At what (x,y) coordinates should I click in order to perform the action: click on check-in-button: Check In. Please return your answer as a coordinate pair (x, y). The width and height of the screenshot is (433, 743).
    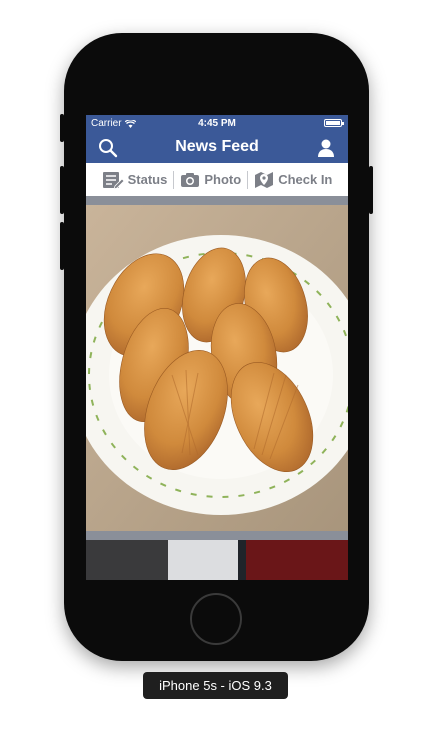
    Looking at the image, I should click on (293, 180).